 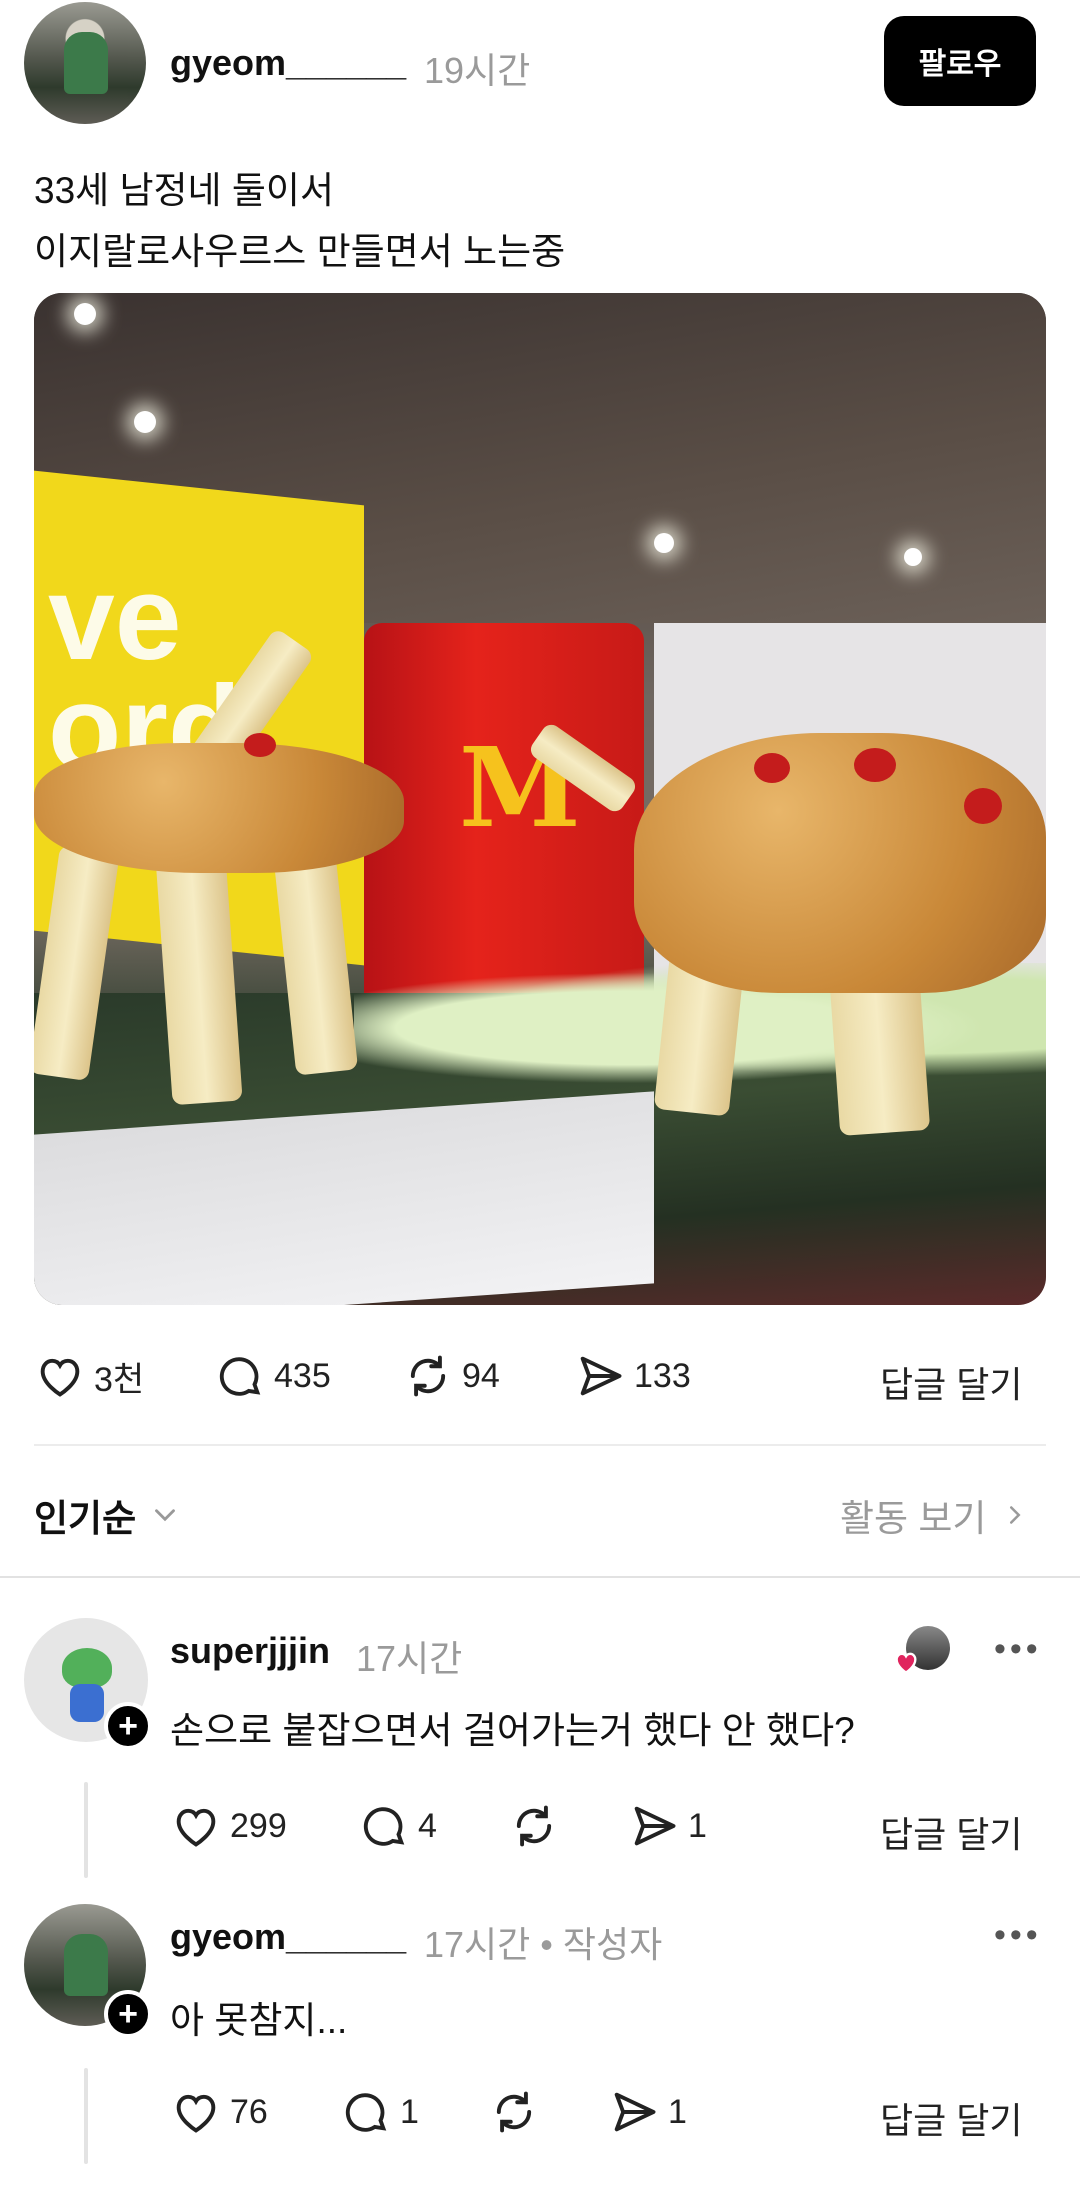 I want to click on chevron-right-icon, so click(x=1015, y=1515).